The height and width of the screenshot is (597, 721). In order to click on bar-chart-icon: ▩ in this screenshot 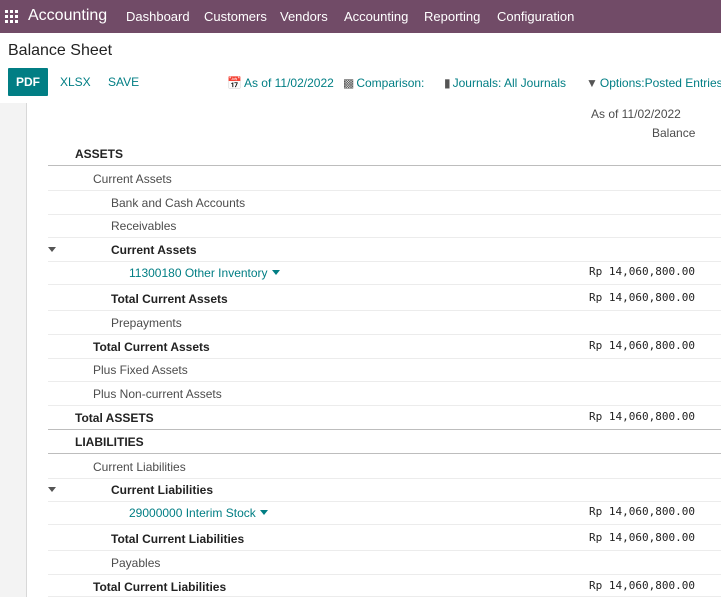, I will do `click(349, 83)`.